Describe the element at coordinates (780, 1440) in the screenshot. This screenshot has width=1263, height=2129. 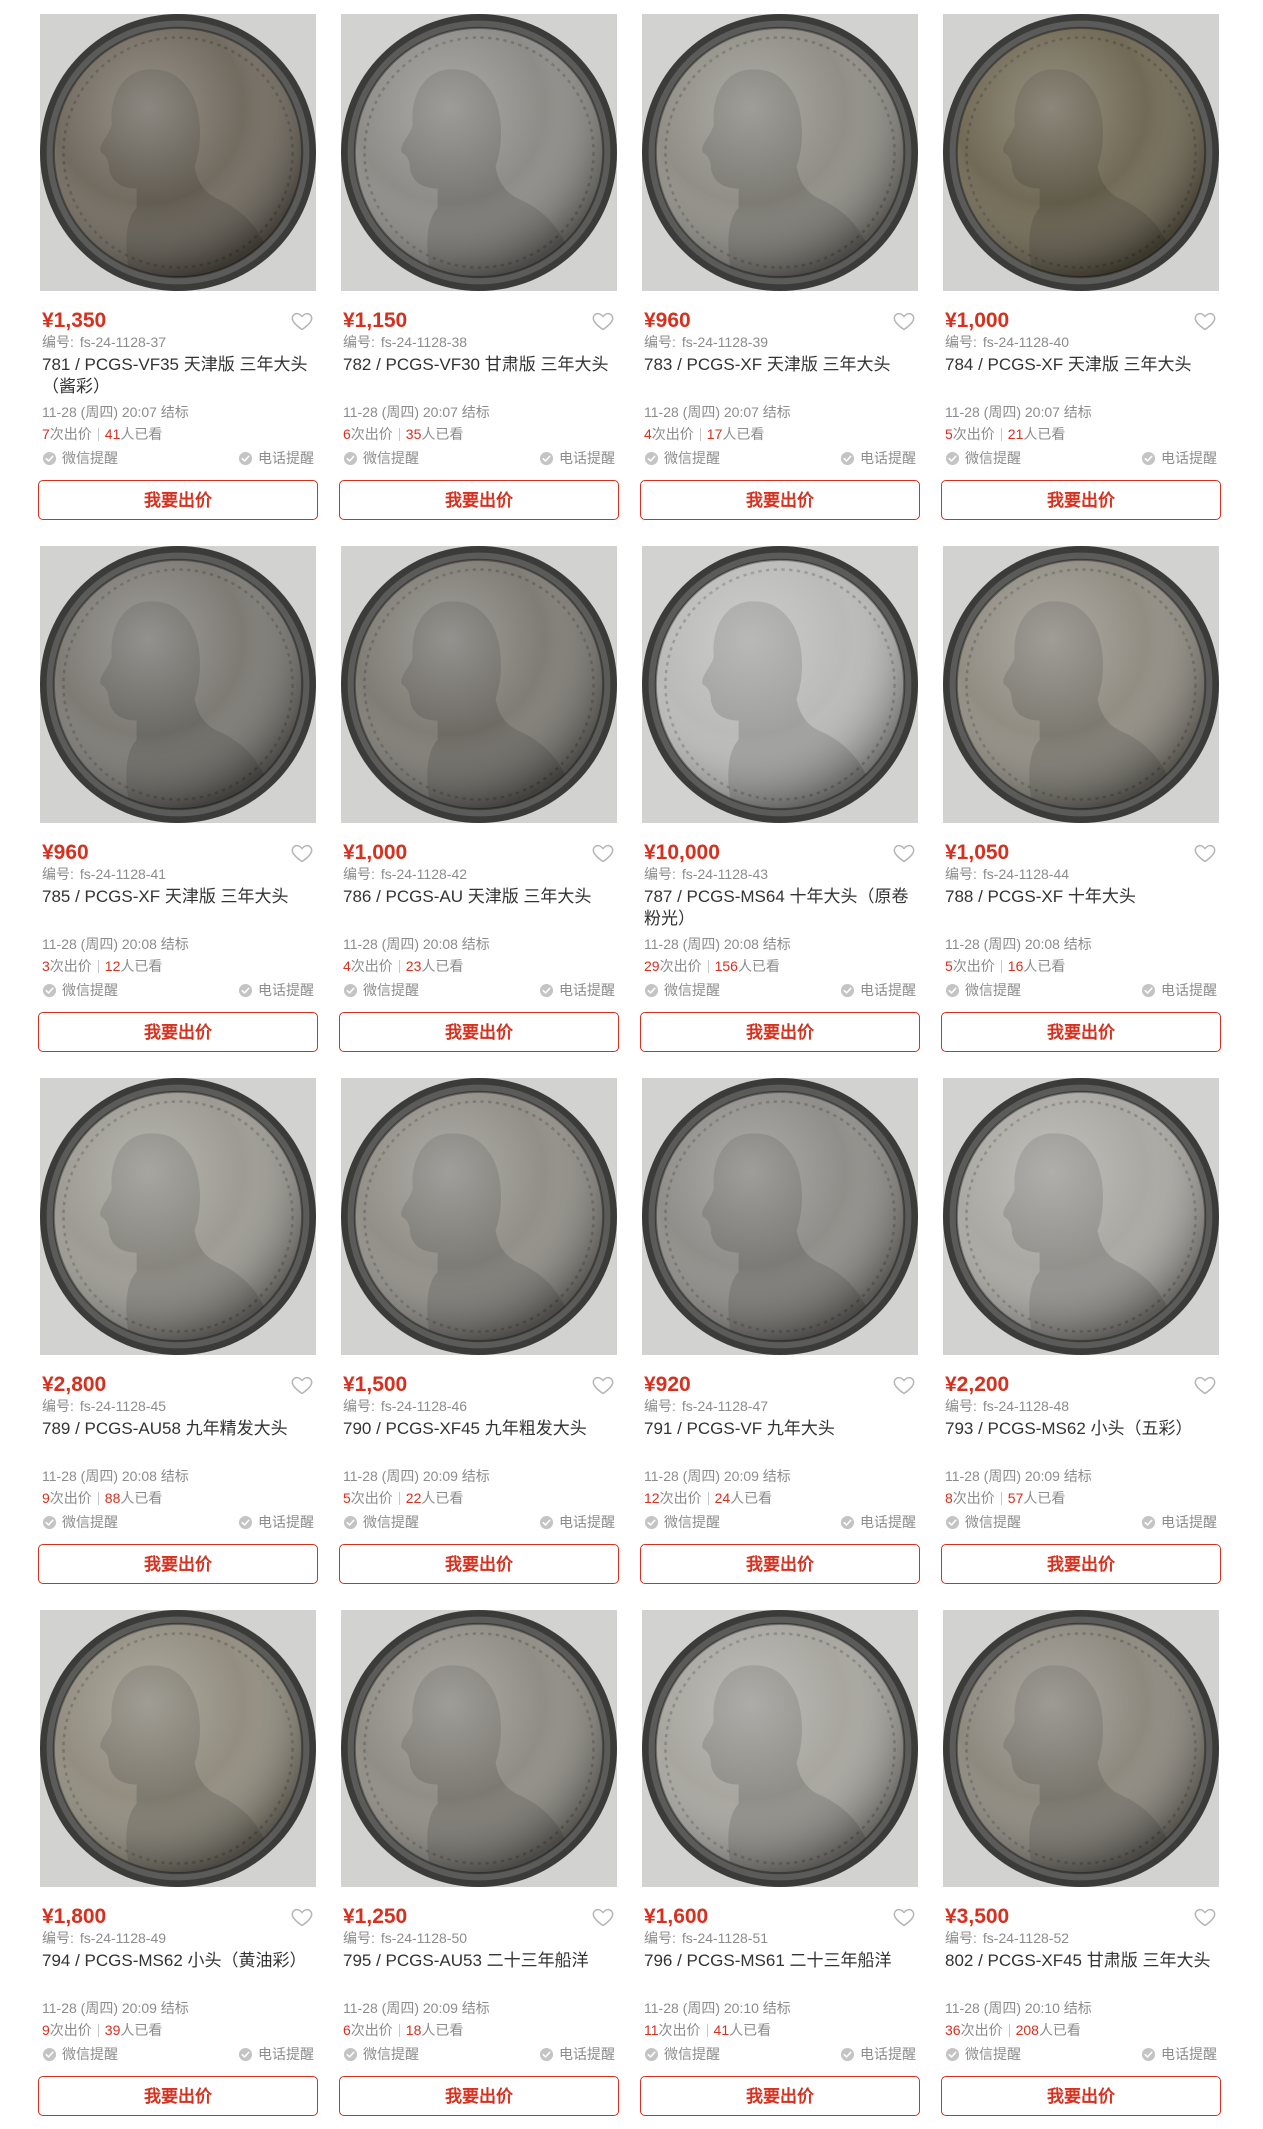
I see `lot-title: 791 / PCGS-VF 九年大头` at that location.